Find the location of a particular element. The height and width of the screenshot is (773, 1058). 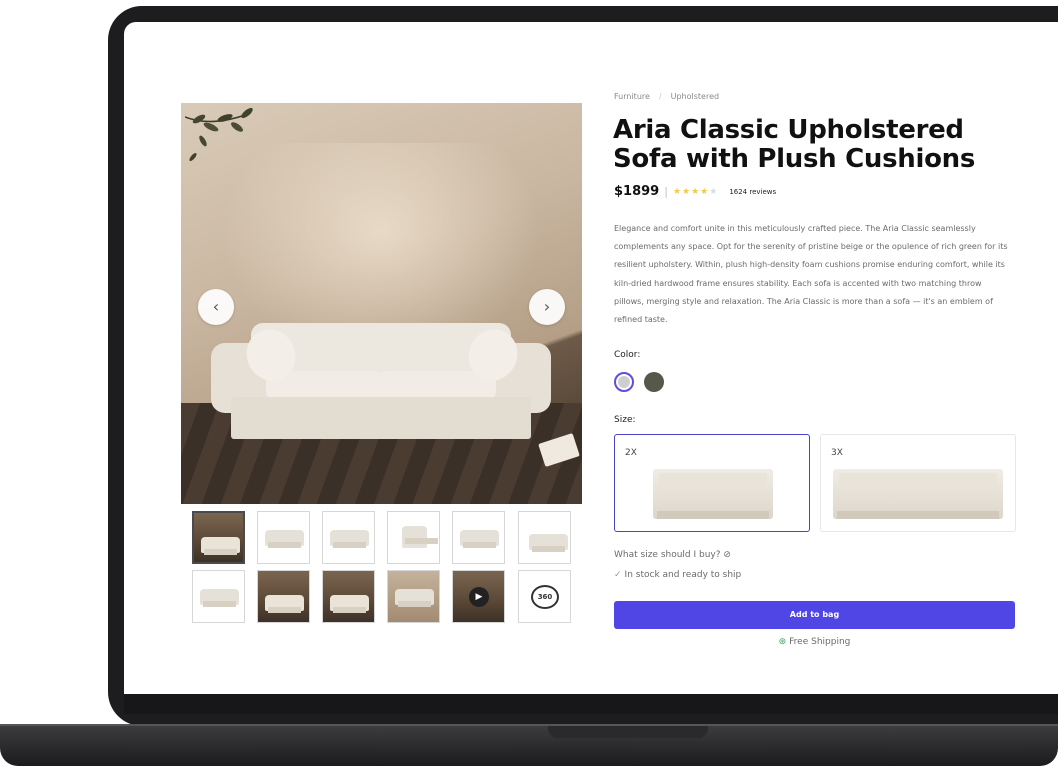

price-rating-row: $1899 | ★★★★★ 1624 reviews is located at coordinates (695, 191).